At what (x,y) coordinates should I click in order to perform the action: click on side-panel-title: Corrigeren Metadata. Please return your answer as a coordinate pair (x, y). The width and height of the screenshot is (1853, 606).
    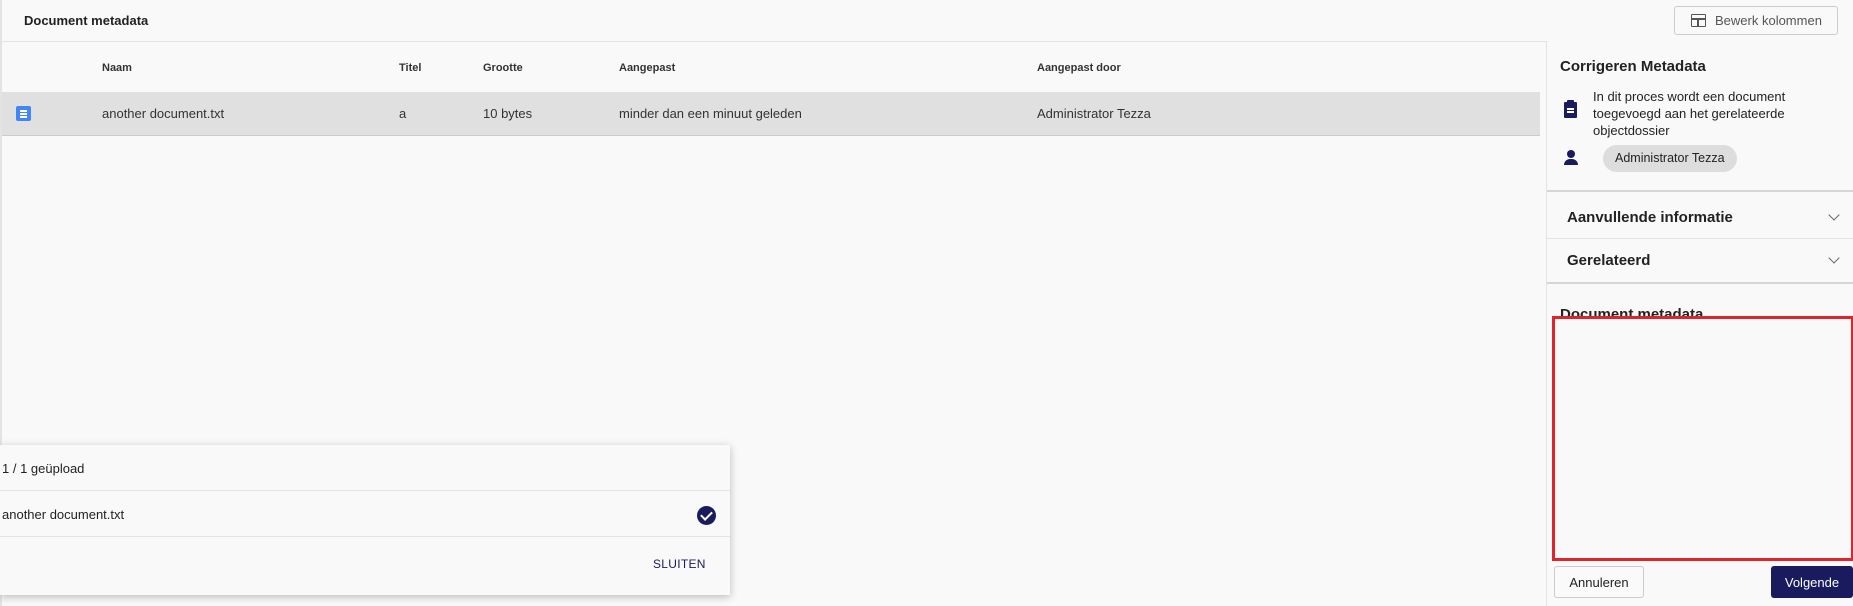
    Looking at the image, I should click on (1633, 66).